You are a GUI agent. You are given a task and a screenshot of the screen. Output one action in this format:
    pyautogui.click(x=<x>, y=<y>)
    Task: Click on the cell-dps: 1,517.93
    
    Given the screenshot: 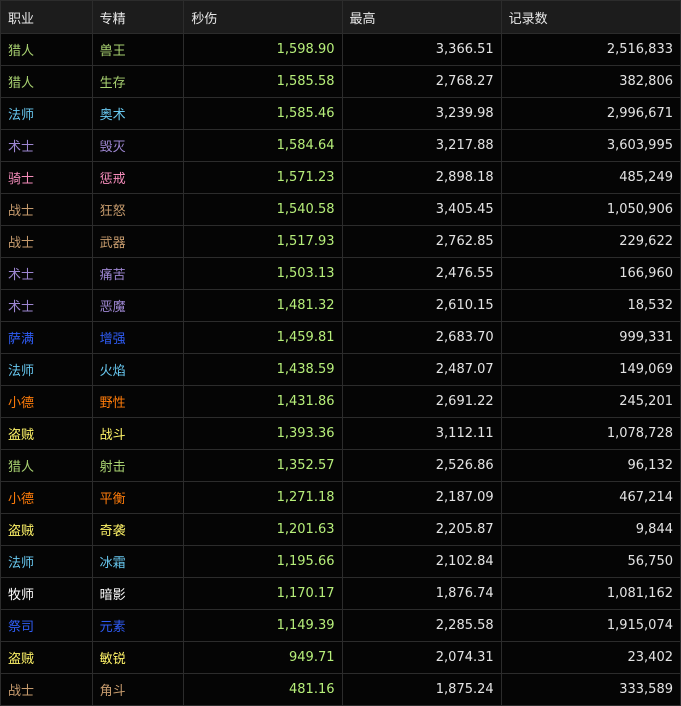 What is the action you would take?
    pyautogui.click(x=263, y=241)
    